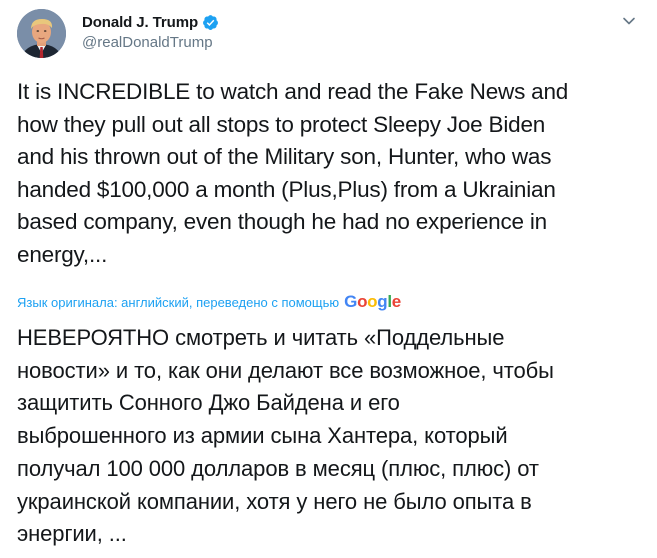  Describe the element at coordinates (210, 22) in the screenshot. I see `verified-badge-icon` at that location.